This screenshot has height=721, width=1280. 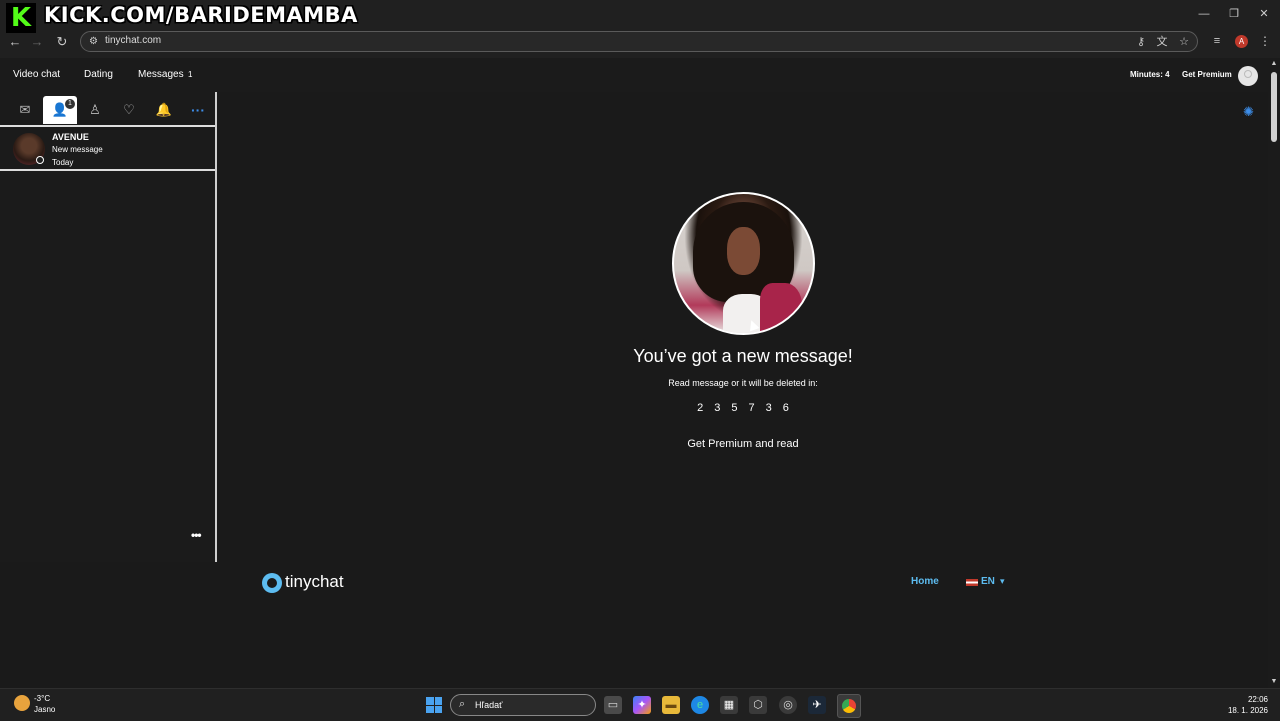 What do you see at coordinates (164, 110) in the screenshot?
I see `bell-icon: 🔔` at bounding box center [164, 110].